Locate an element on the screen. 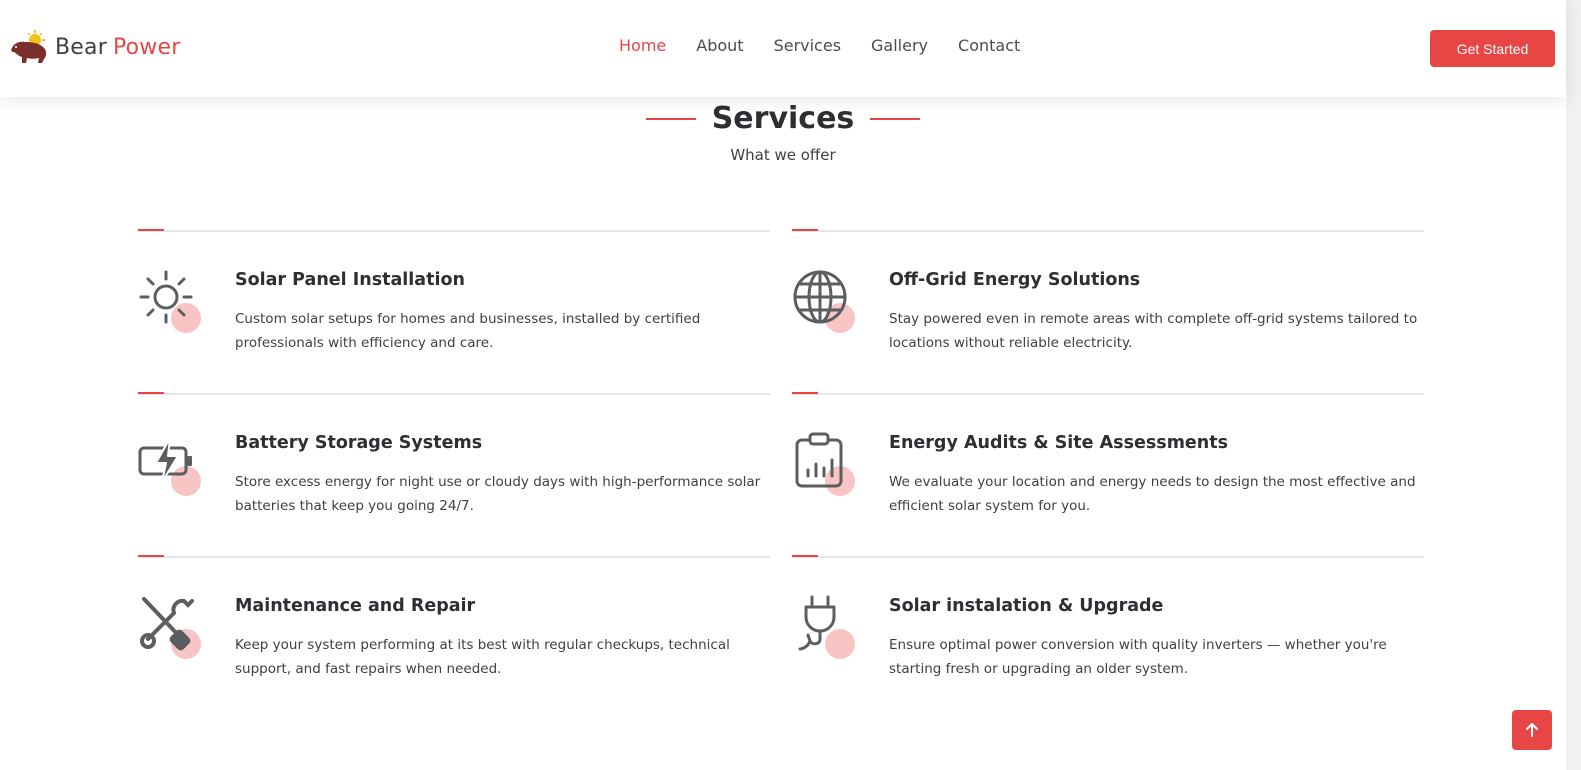  nav-item-about: About is located at coordinates (719, 45).